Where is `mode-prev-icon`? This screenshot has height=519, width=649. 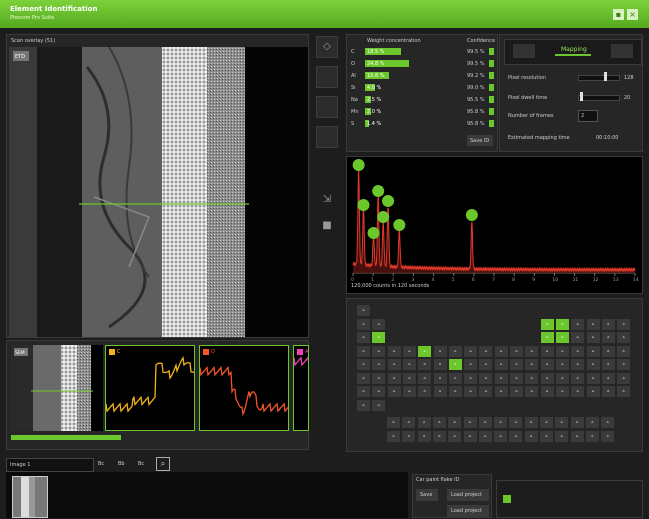 mode-prev-icon is located at coordinates (524, 51).